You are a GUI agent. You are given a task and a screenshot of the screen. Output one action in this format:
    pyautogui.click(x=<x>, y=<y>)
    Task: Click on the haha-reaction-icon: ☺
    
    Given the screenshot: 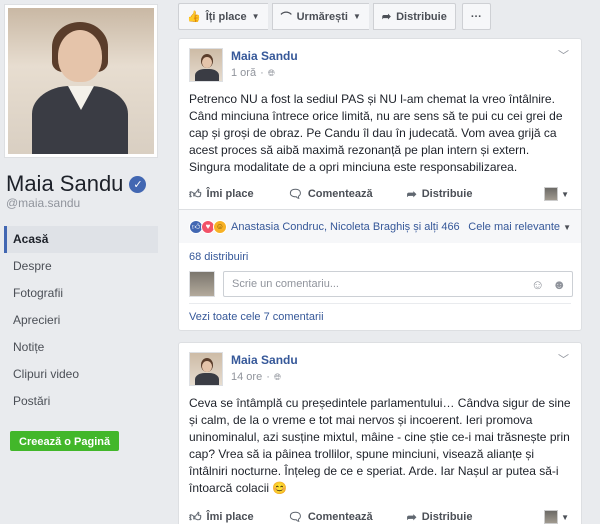 What is the action you would take?
    pyautogui.click(x=220, y=226)
    